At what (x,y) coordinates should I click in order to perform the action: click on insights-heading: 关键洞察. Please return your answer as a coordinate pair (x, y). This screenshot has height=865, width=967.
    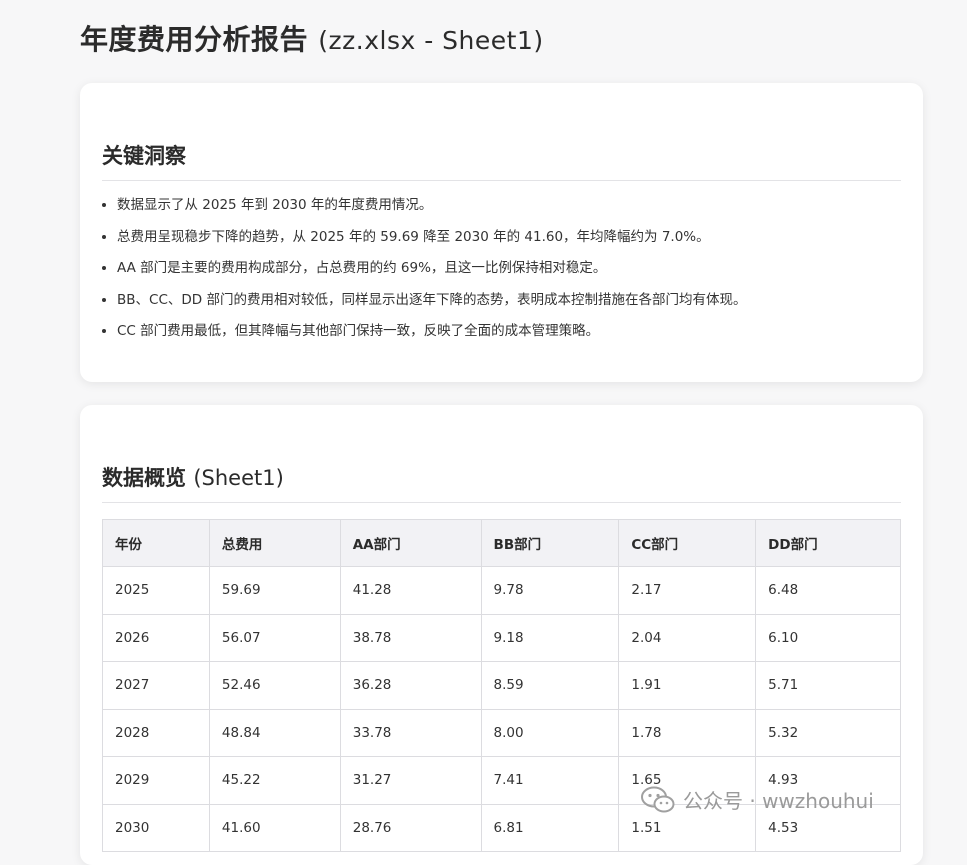
    Looking at the image, I should click on (501, 160).